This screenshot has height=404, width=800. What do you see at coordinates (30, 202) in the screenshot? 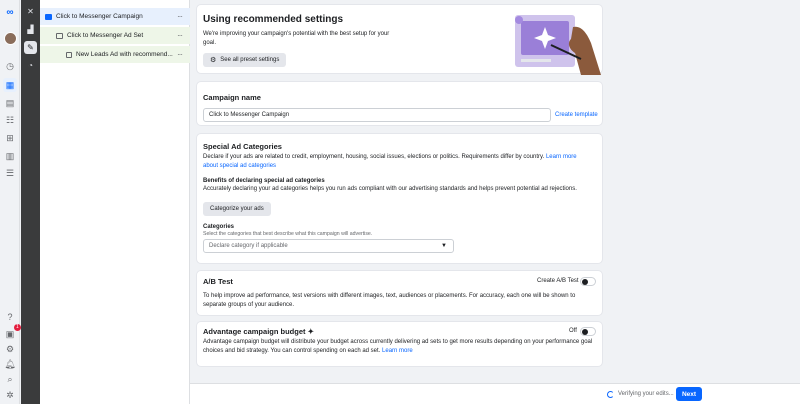
I see `editor-tool-column: ✕ ▟ ✎ ◔` at bounding box center [30, 202].